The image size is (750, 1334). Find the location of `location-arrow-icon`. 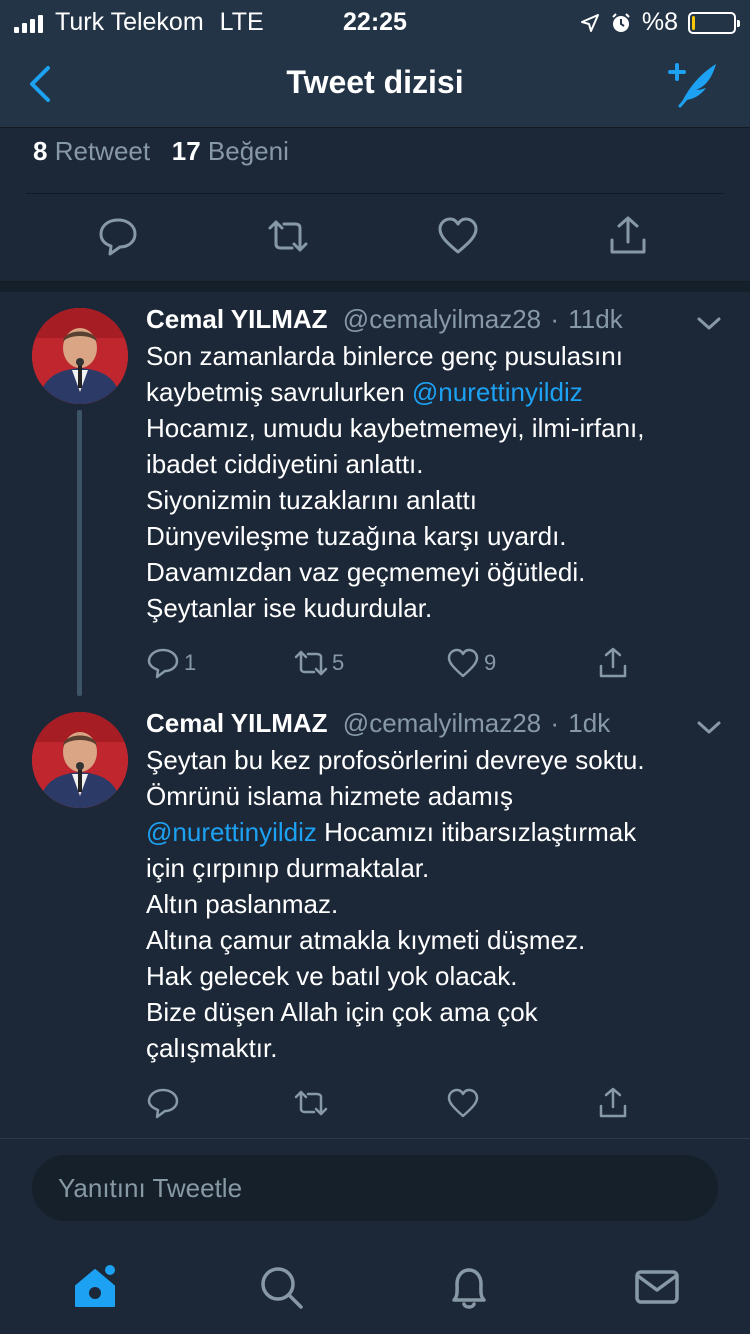

location-arrow-icon is located at coordinates (589, 22).